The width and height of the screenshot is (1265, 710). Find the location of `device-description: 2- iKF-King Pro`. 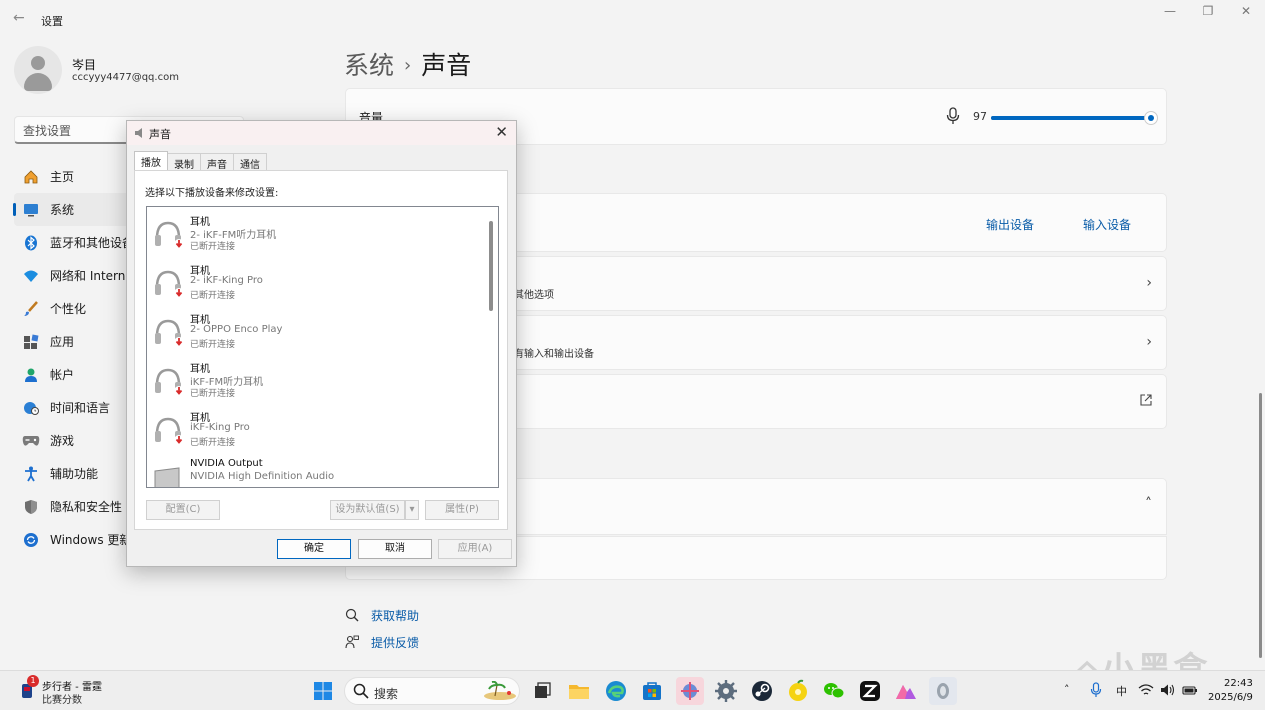

device-description: 2- iKF-King Pro is located at coordinates (226, 280).